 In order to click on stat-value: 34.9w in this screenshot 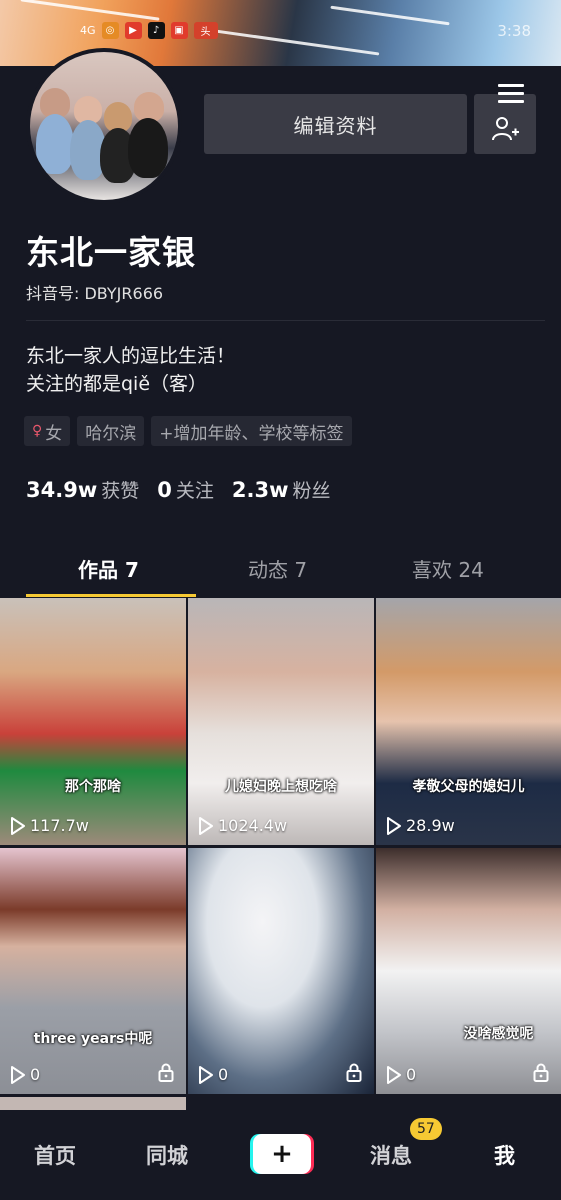, I will do `click(62, 490)`.